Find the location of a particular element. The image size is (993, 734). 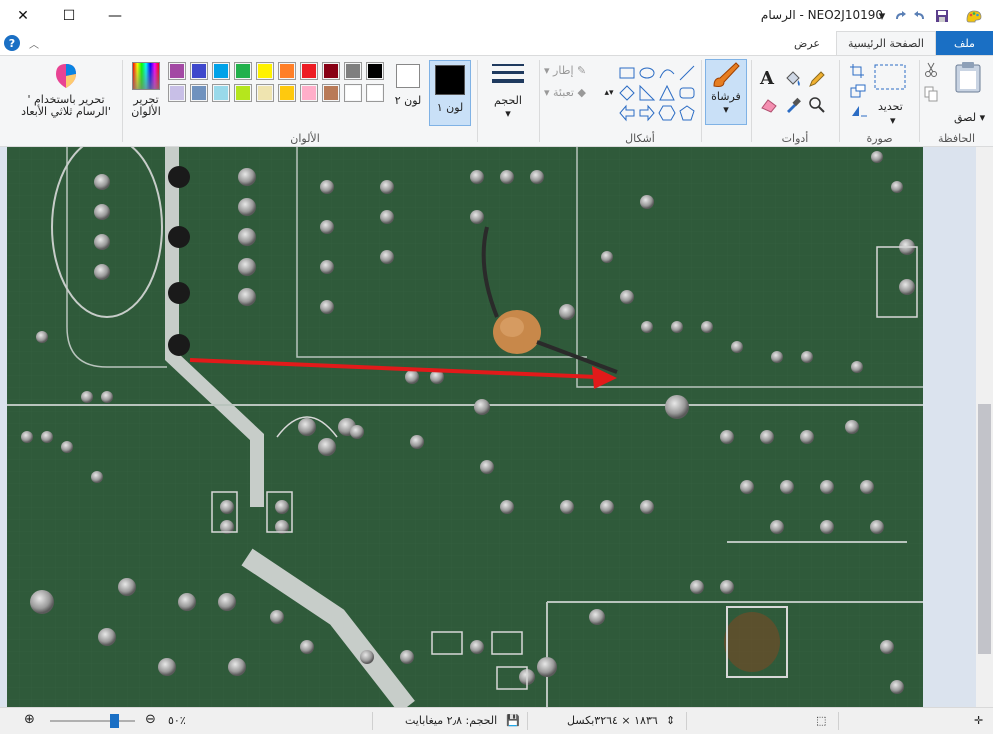

shape-hexagon-icon is located at coordinates (667, 113).